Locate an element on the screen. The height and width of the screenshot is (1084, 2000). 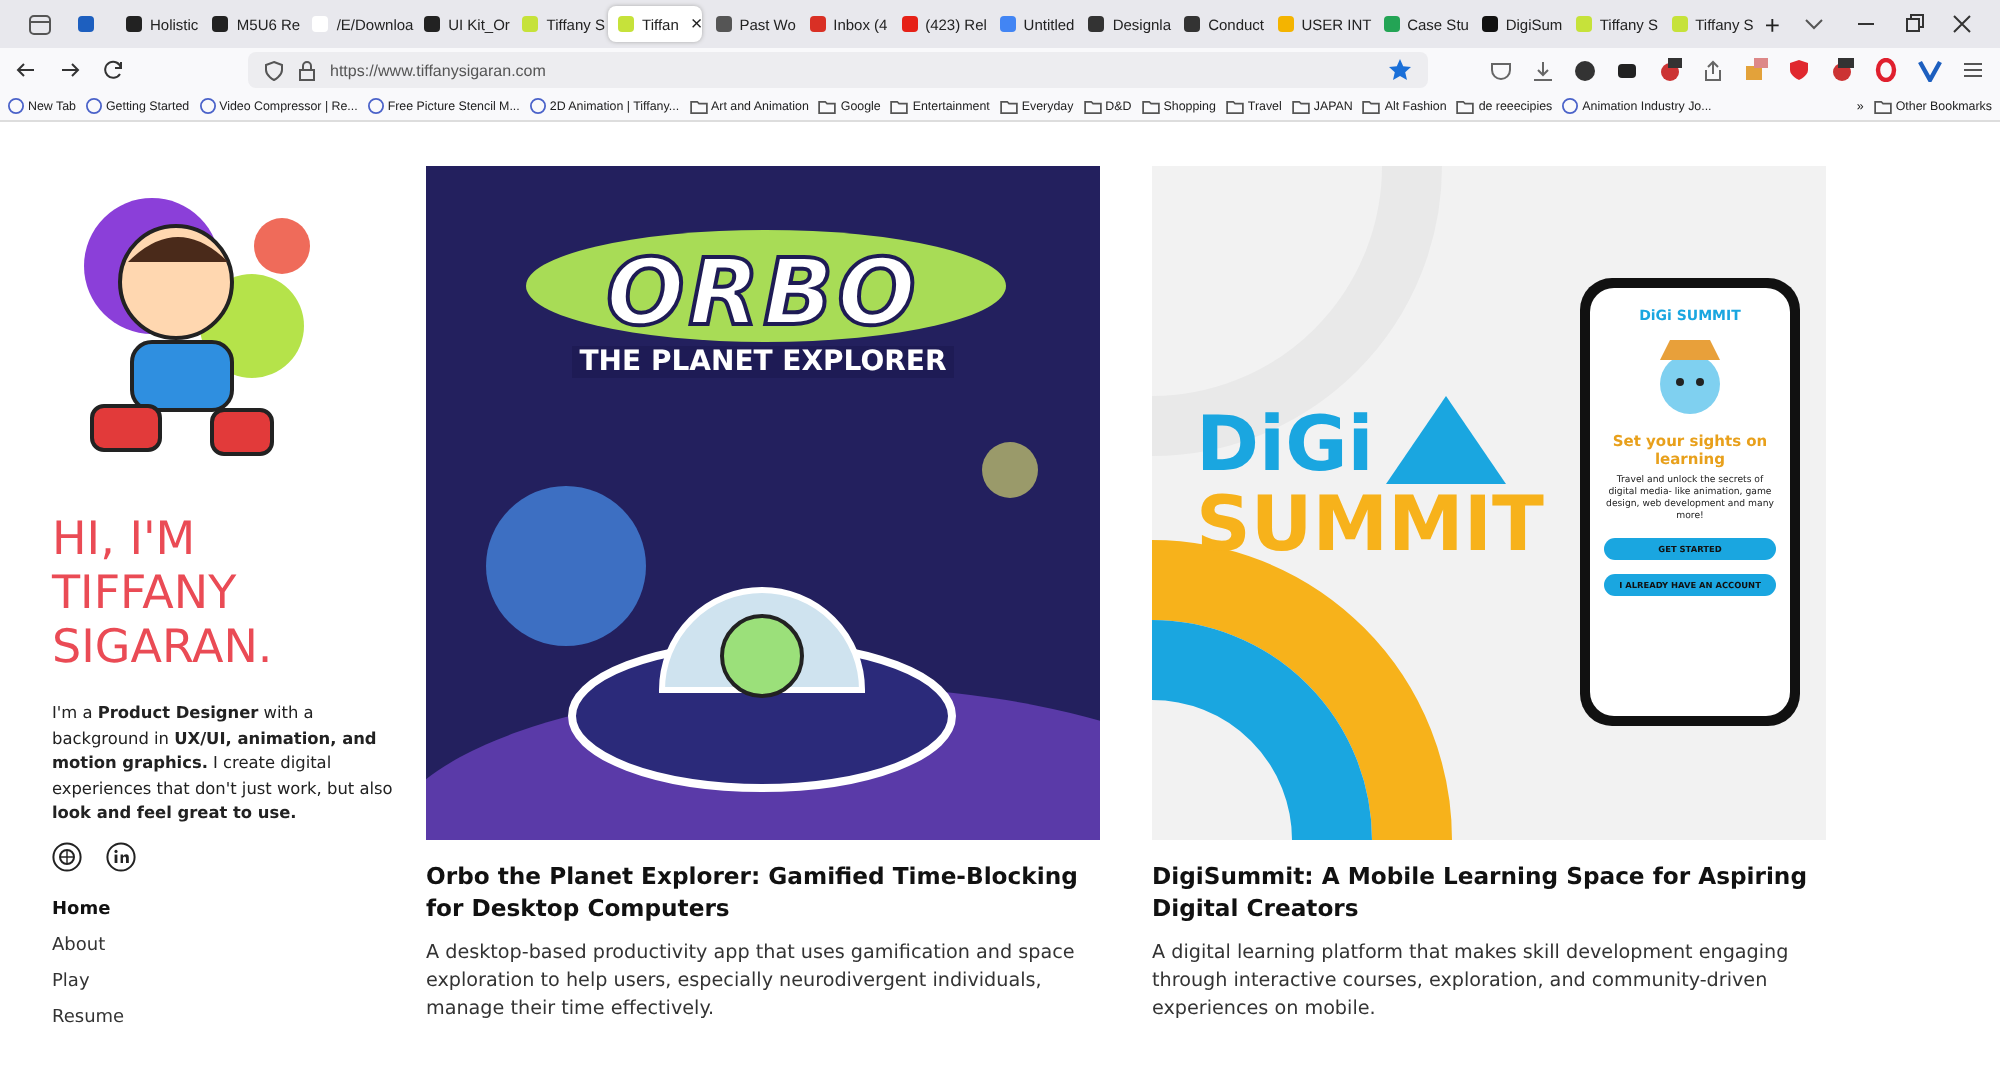
project-title: Orbo the Planet Explorer: Gamified Time-Blocking for Desktop Computers is located at coordinates (763, 892).